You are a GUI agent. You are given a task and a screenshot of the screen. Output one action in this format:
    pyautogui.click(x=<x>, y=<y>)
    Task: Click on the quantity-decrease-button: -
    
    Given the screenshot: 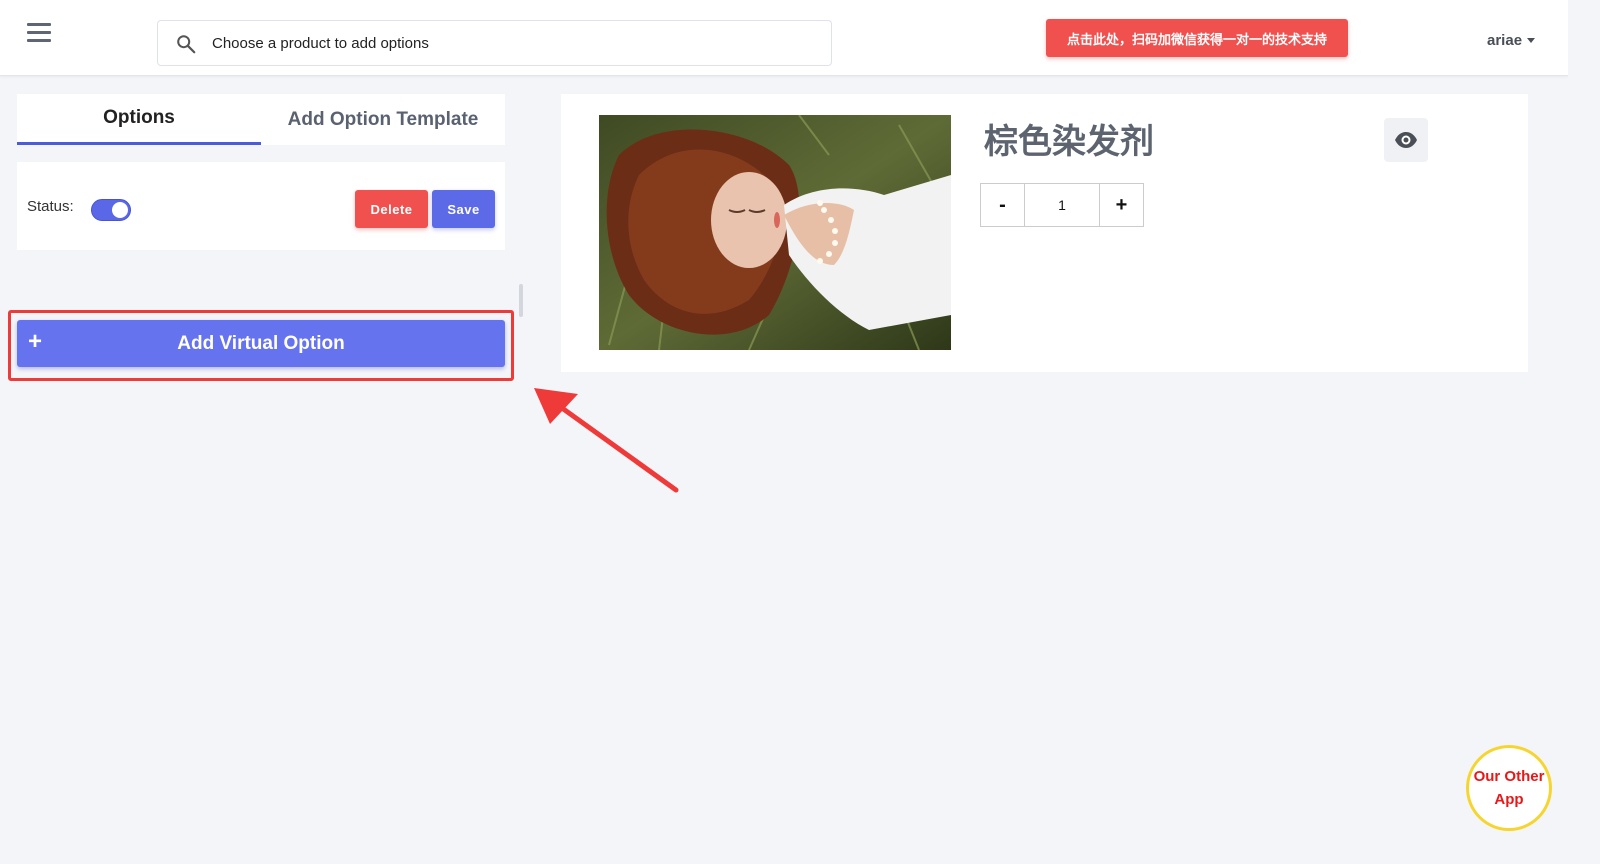 What is the action you would take?
    pyautogui.click(x=1003, y=205)
    